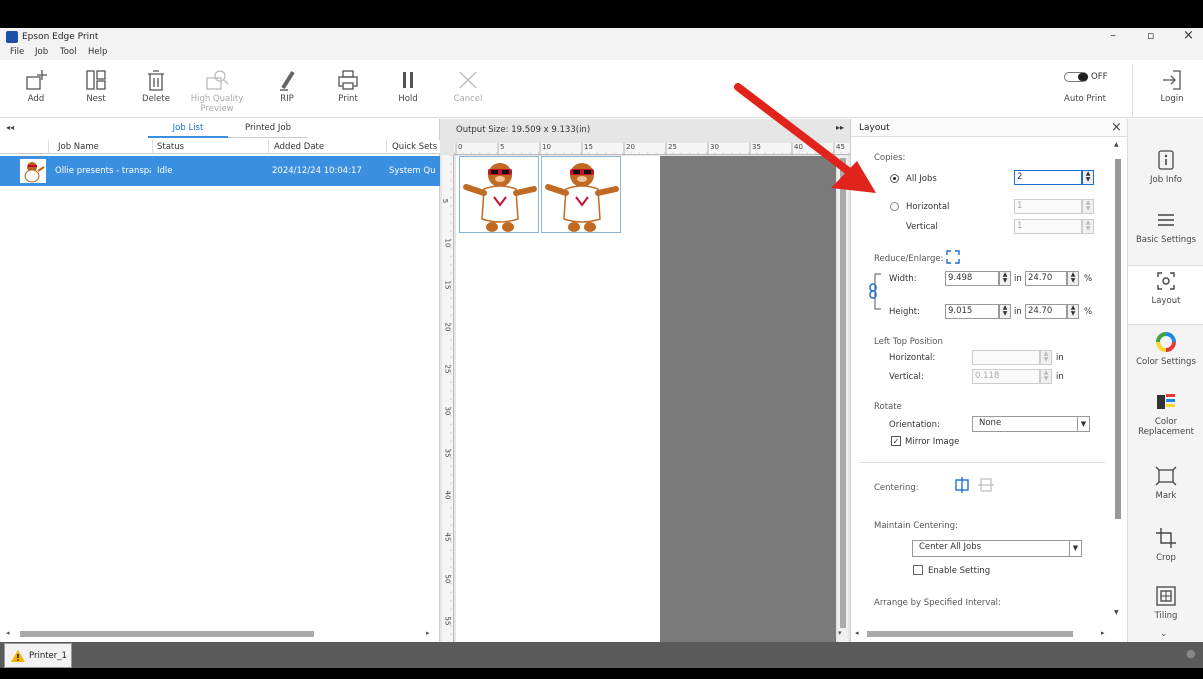 This screenshot has height=679, width=1203. What do you see at coordinates (1088, 279) in the screenshot?
I see `width-percent-unit: %` at bounding box center [1088, 279].